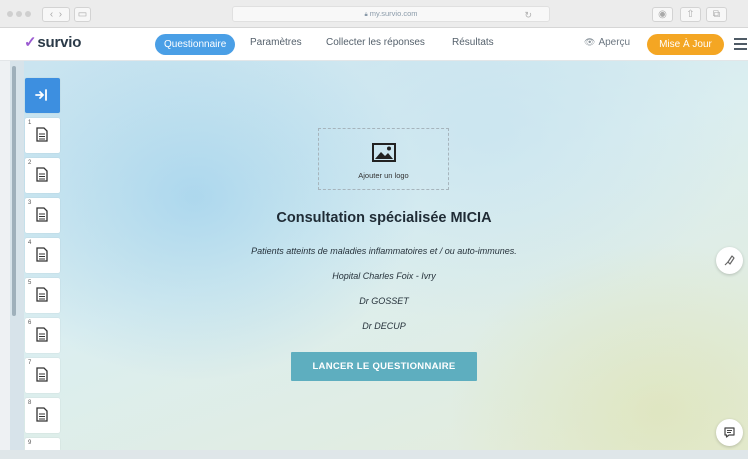 The image size is (748, 459). I want to click on question-number: 7, so click(30, 363).